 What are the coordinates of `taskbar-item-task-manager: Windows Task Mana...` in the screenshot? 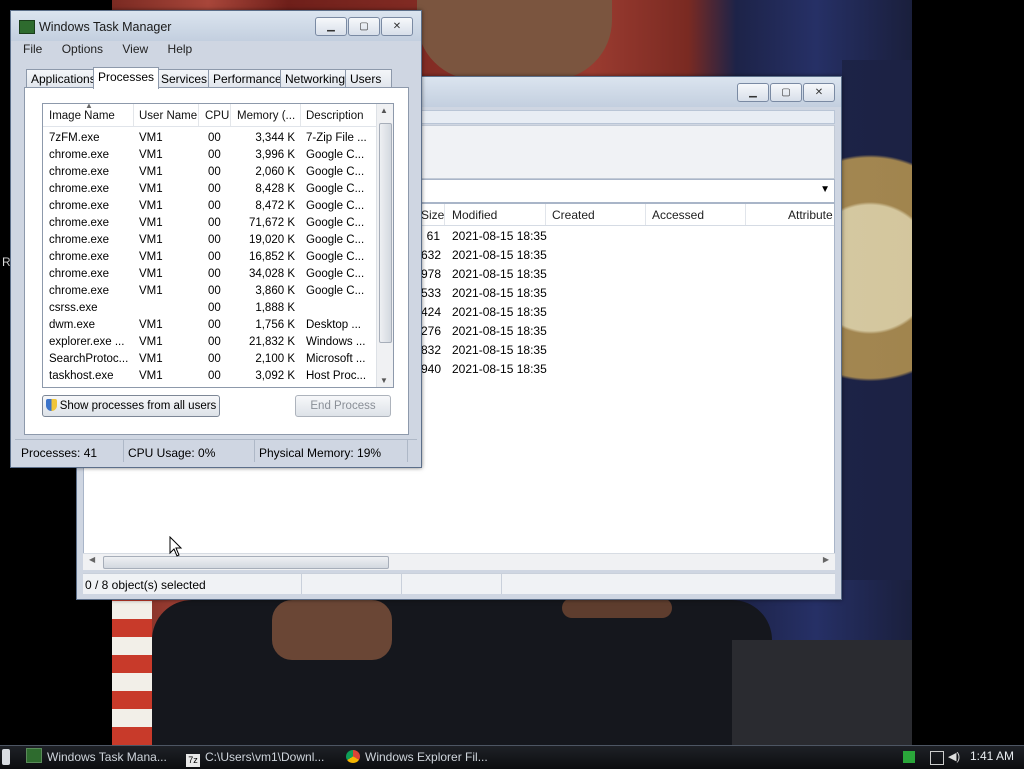 It's located at (101, 757).